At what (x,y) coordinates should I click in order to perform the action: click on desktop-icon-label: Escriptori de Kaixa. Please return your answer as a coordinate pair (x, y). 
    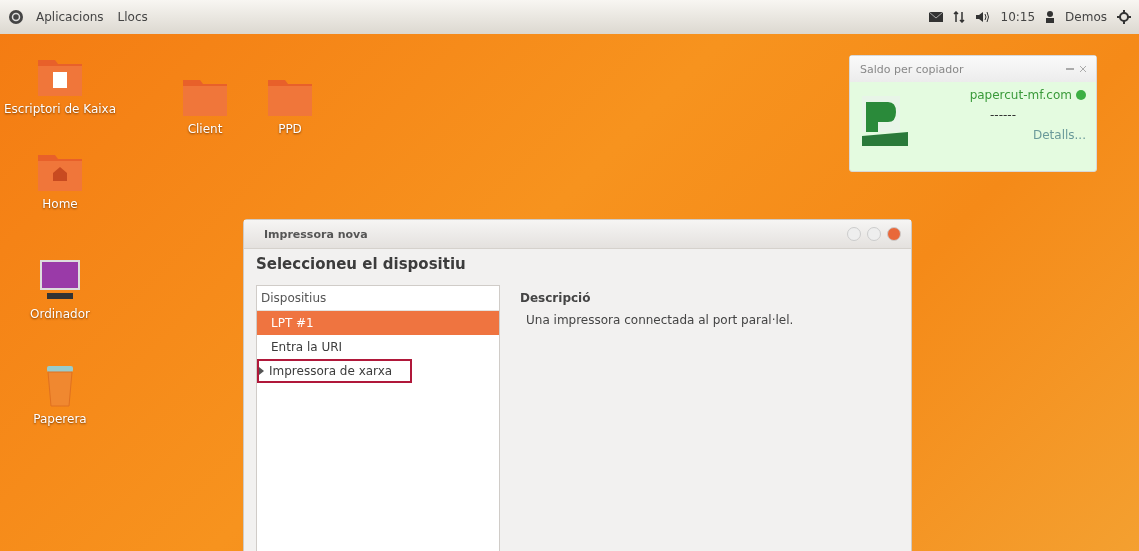
    Looking at the image, I should click on (60, 109).